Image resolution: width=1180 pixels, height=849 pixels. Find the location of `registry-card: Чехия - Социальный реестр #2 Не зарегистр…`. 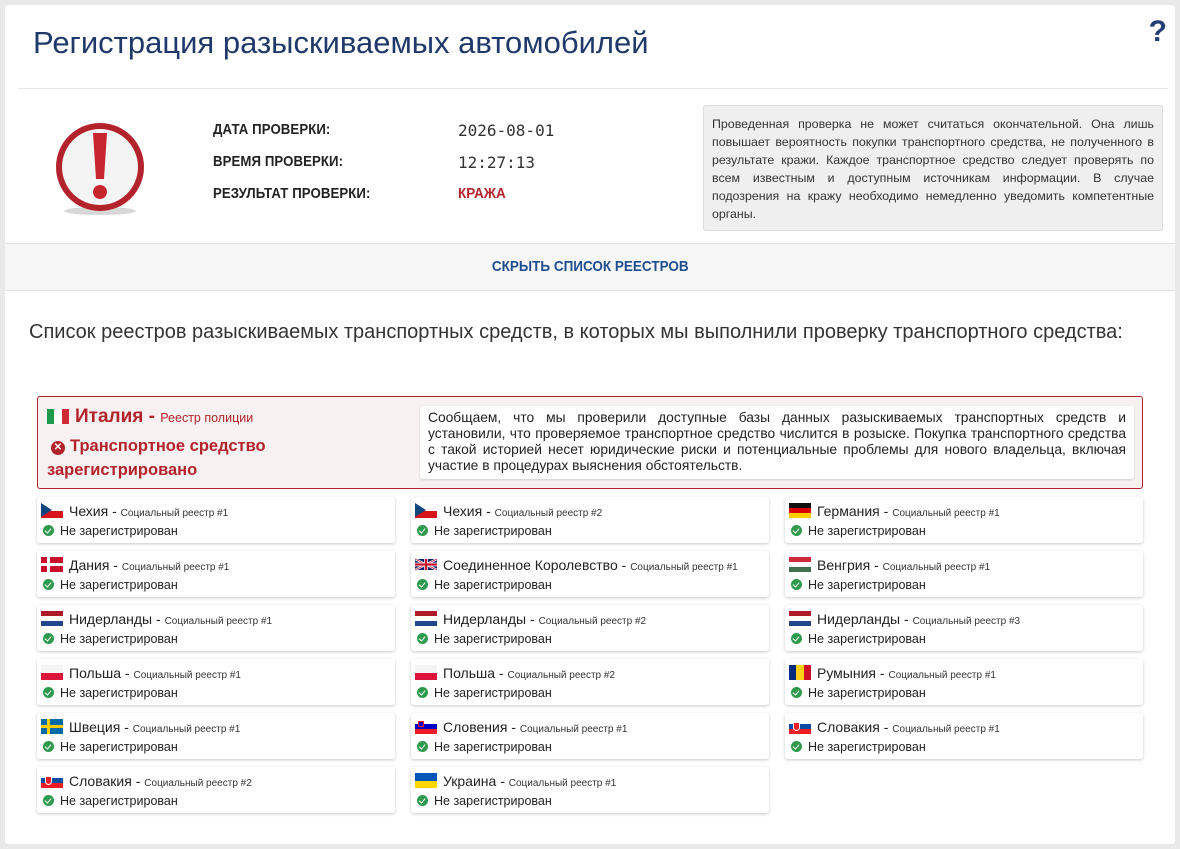

registry-card: Чехия - Социальный реестр #2 Не зарегистр… is located at coordinates (590, 520).